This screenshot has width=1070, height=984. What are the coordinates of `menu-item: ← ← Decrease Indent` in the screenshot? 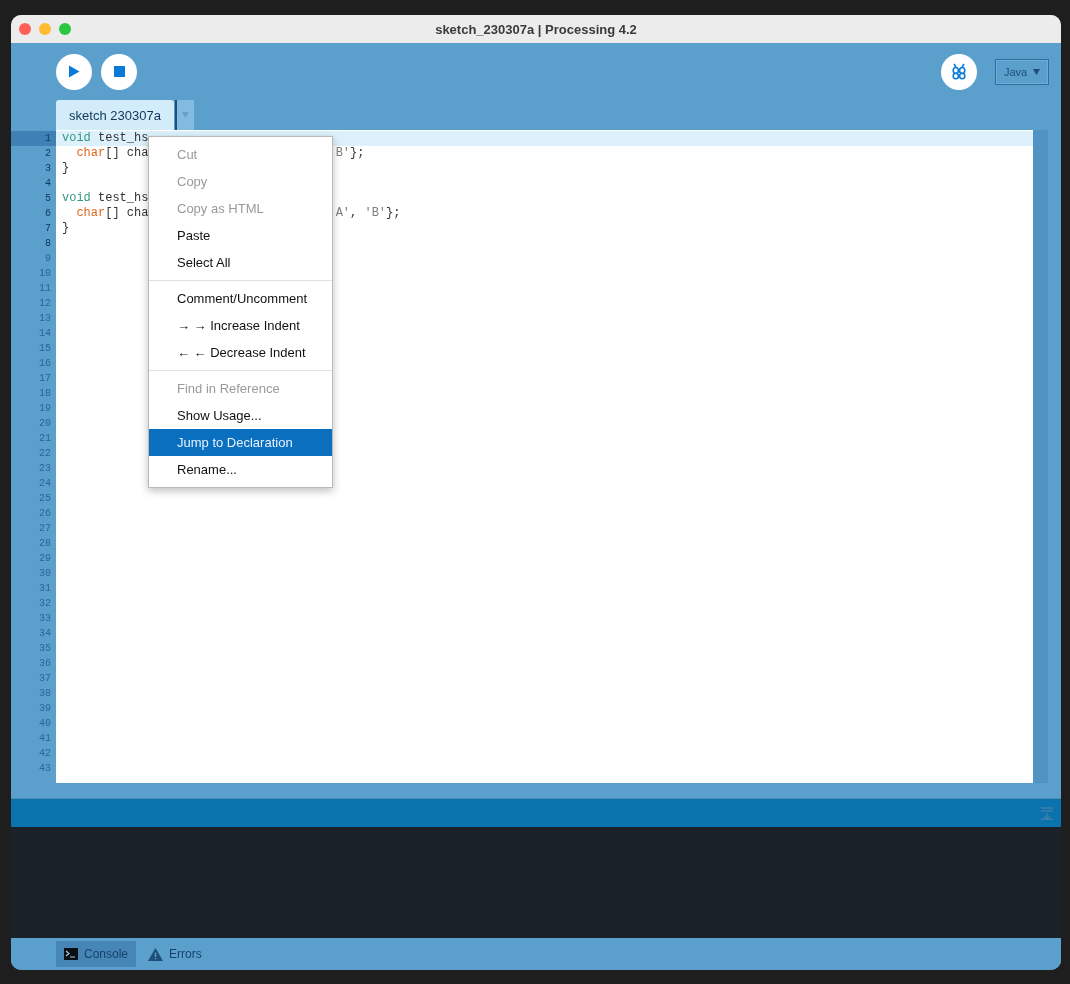 It's located at (240, 352).